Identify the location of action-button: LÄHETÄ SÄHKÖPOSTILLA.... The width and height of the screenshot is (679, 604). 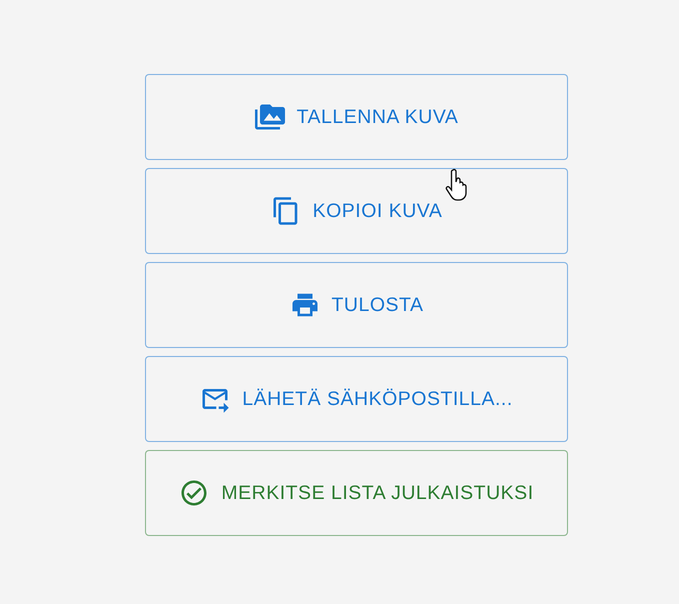
(356, 399).